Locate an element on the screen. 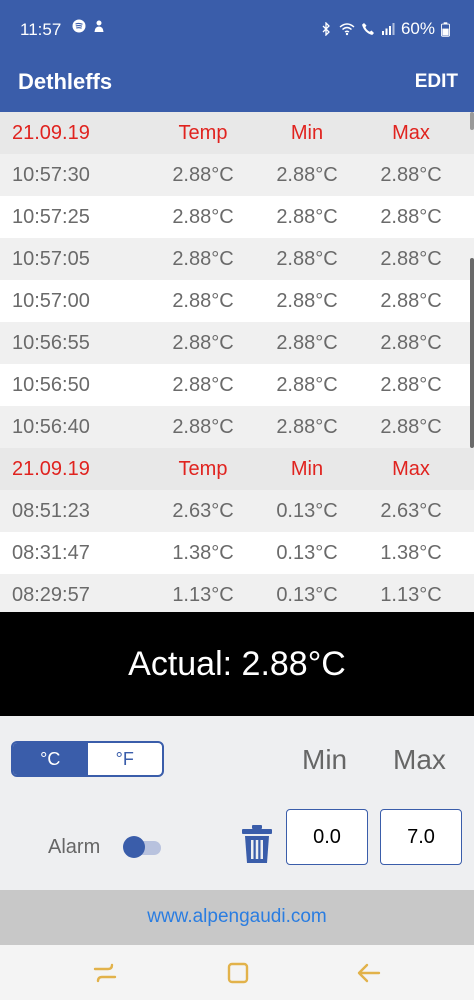 This screenshot has width=474, height=1000. battery-percent: 60% is located at coordinates (417, 28).